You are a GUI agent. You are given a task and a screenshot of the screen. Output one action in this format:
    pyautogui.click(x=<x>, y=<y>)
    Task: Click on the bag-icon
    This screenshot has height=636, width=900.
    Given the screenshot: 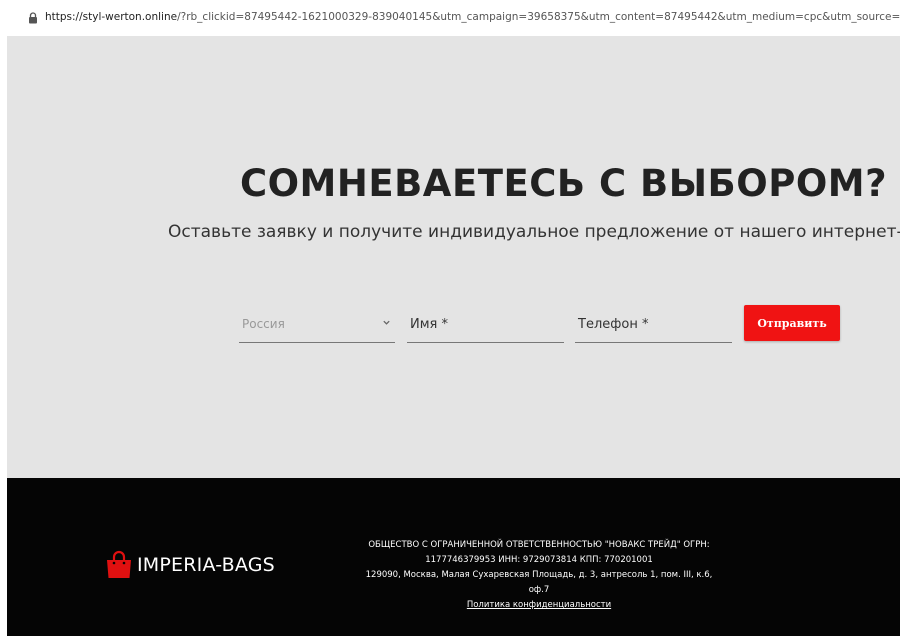 What is the action you would take?
    pyautogui.click(x=119, y=564)
    